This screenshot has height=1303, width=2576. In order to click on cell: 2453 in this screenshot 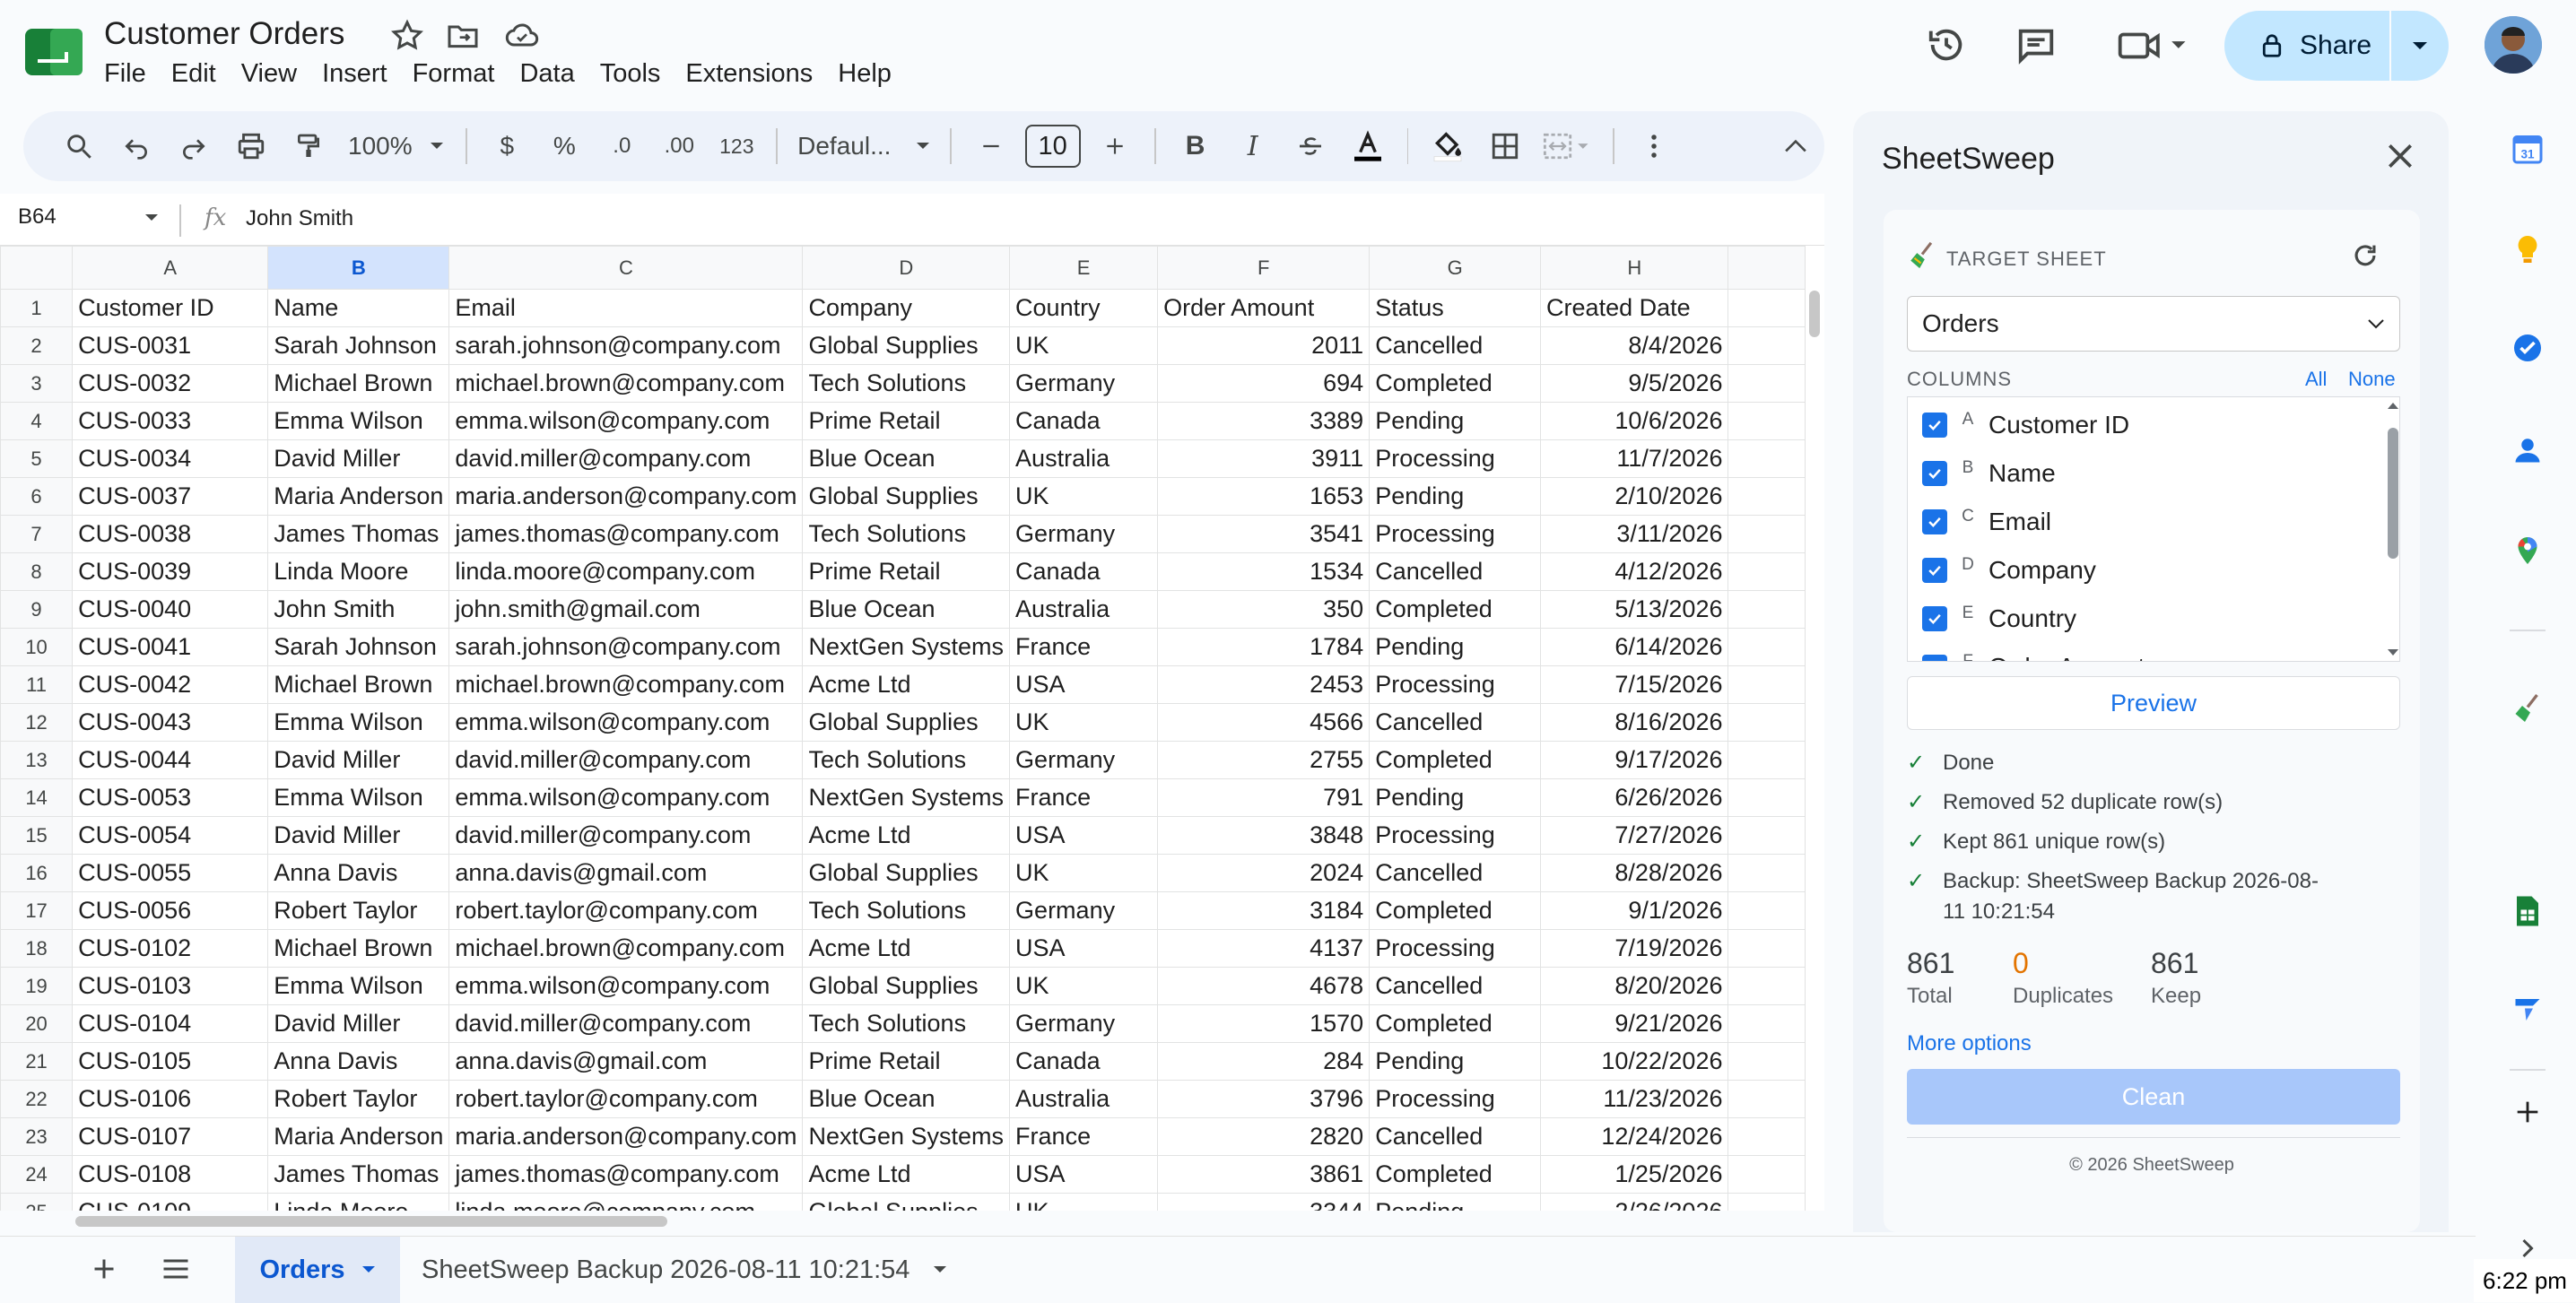, I will do `click(1264, 684)`.